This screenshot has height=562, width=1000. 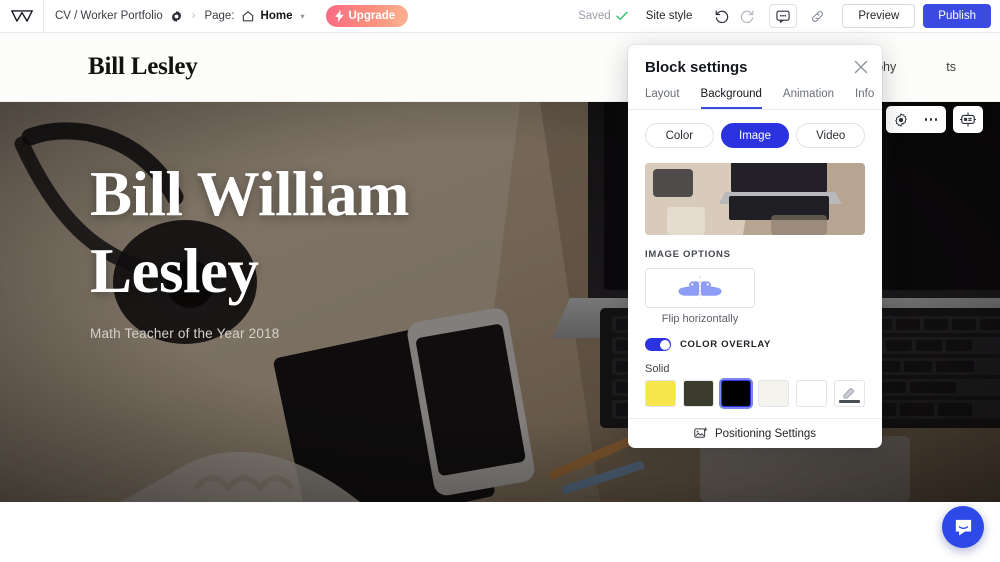 I want to click on tab-info: Info, so click(x=864, y=98).